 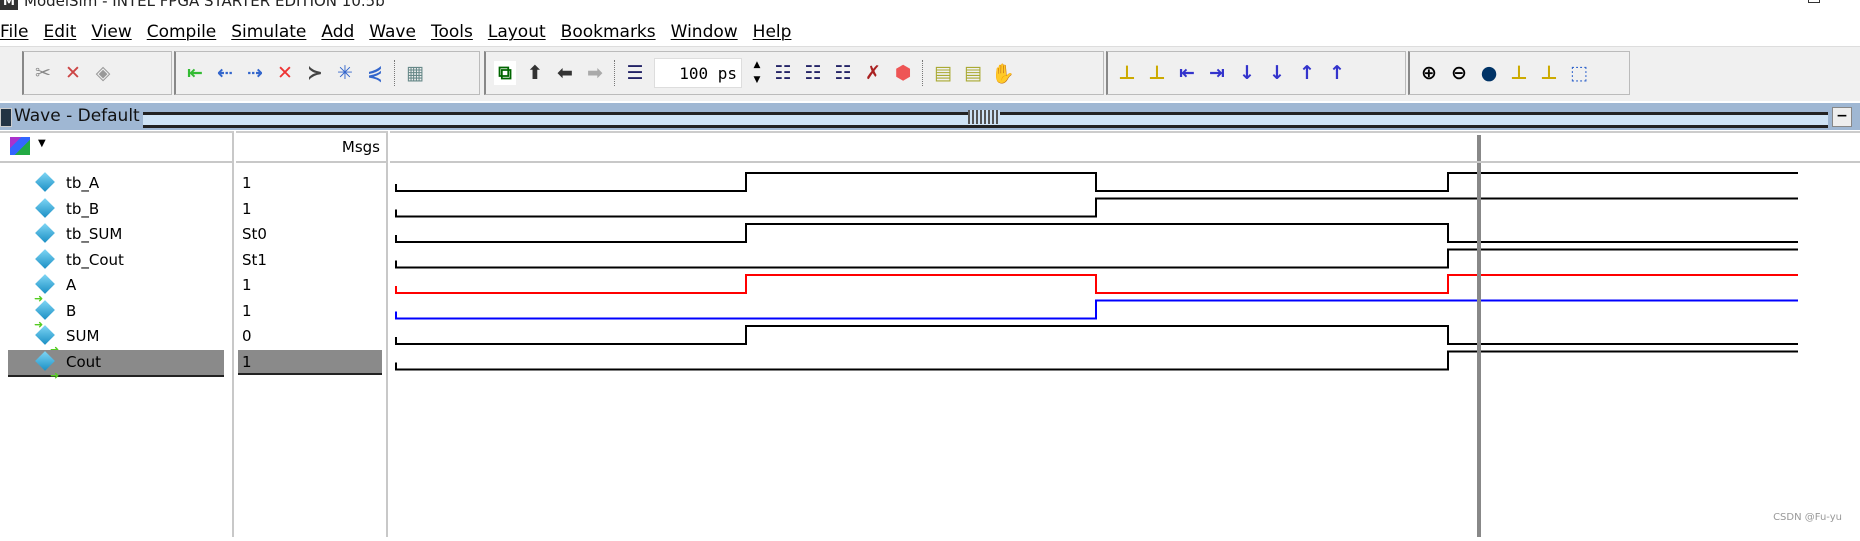 What do you see at coordinates (103, 73) in the screenshot?
I see `find-icon: ◈` at bounding box center [103, 73].